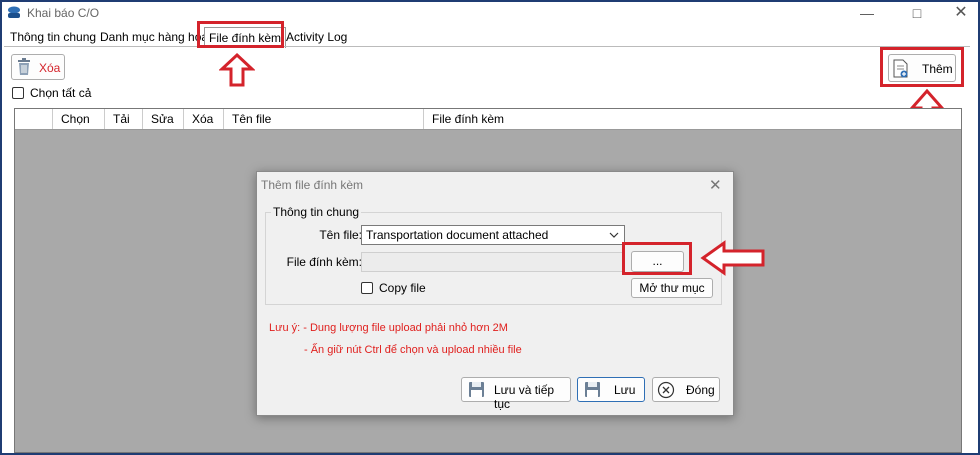 The image size is (980, 455). What do you see at coordinates (692, 119) in the screenshot?
I see `grid-col-attachment: File đính kèm` at bounding box center [692, 119].